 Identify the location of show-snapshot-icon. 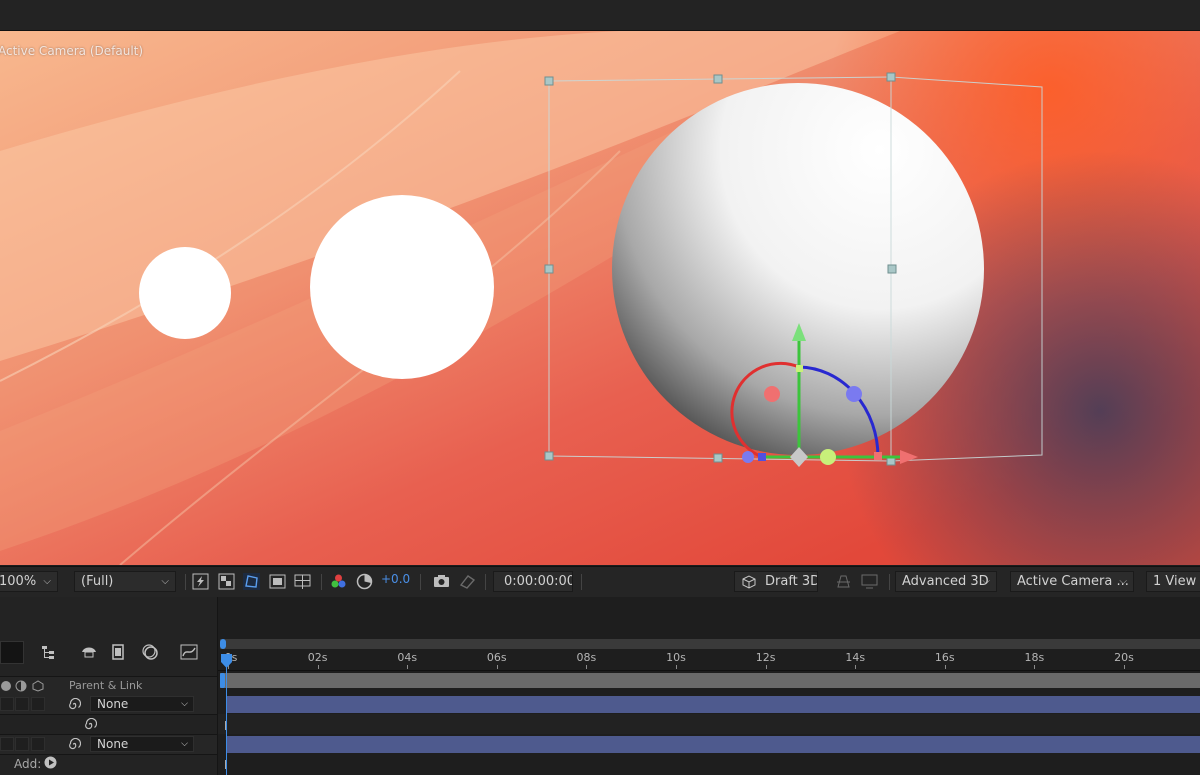
(467, 581).